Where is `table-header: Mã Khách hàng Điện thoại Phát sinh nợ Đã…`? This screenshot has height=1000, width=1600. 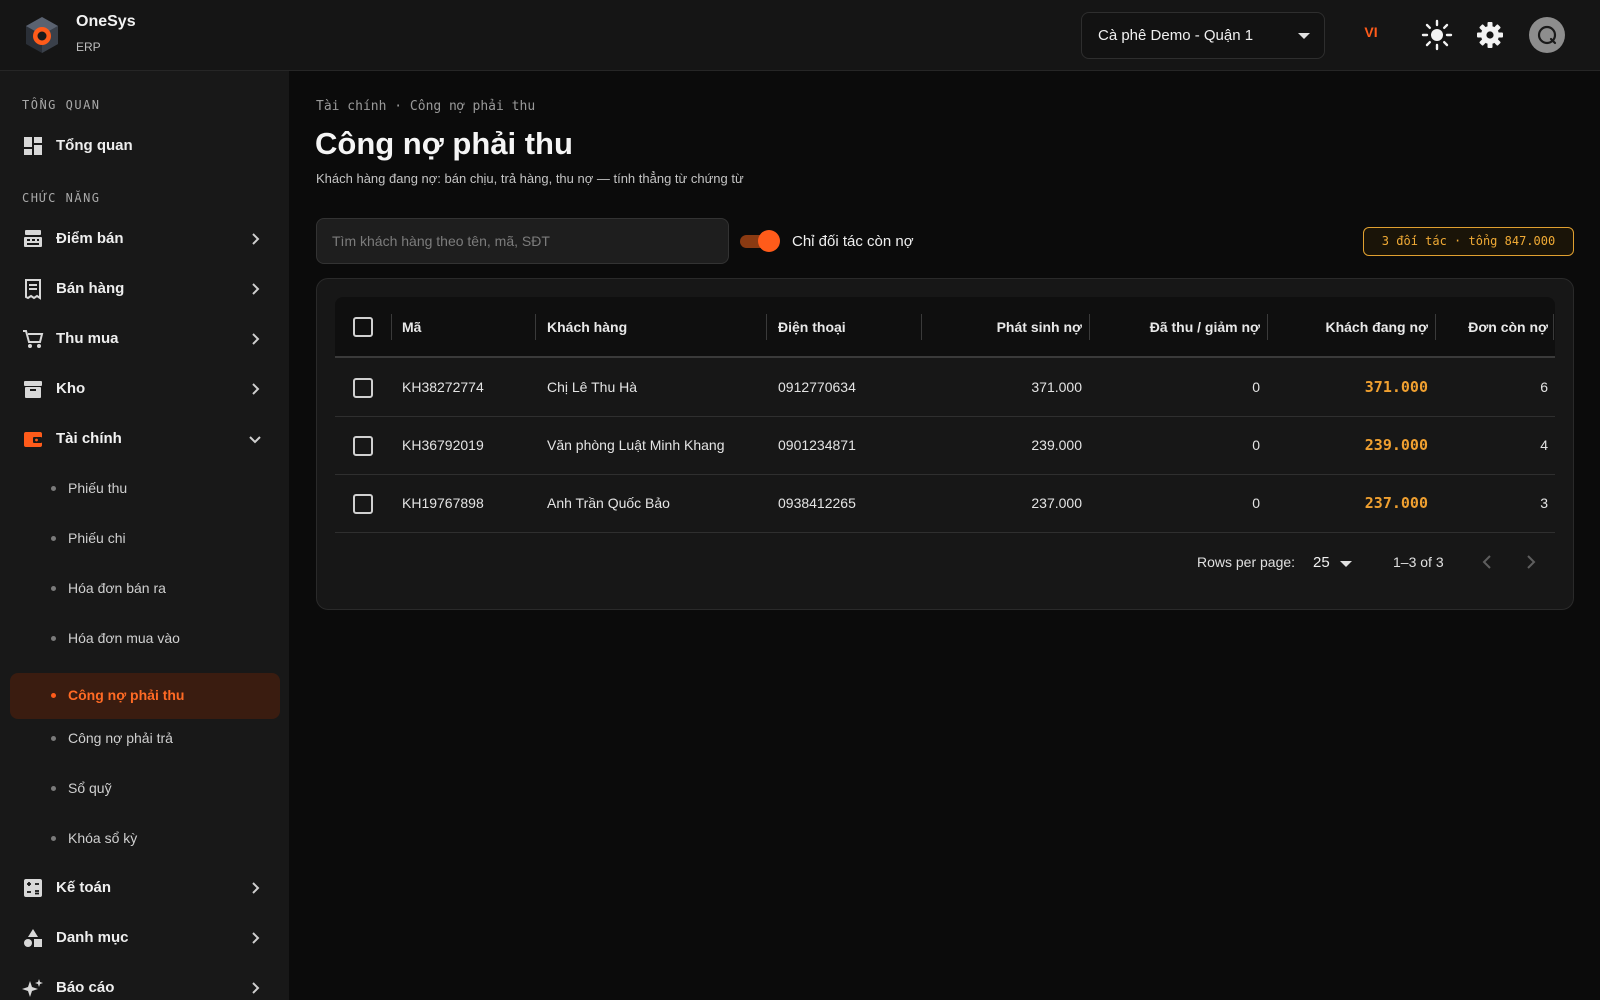 table-header: Mã Khách hàng Điện thoại Phát sinh nợ Đã… is located at coordinates (945, 327).